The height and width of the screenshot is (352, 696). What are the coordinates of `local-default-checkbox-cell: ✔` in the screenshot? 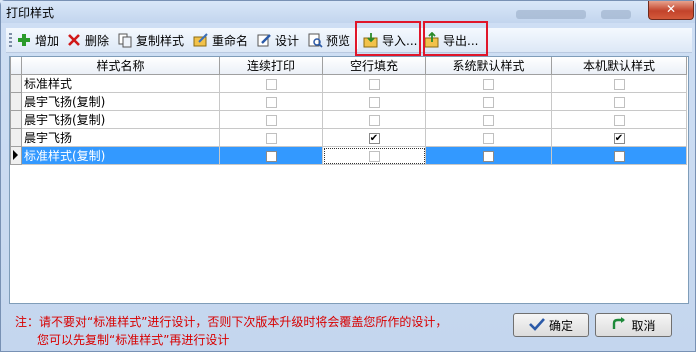 It's located at (619, 137).